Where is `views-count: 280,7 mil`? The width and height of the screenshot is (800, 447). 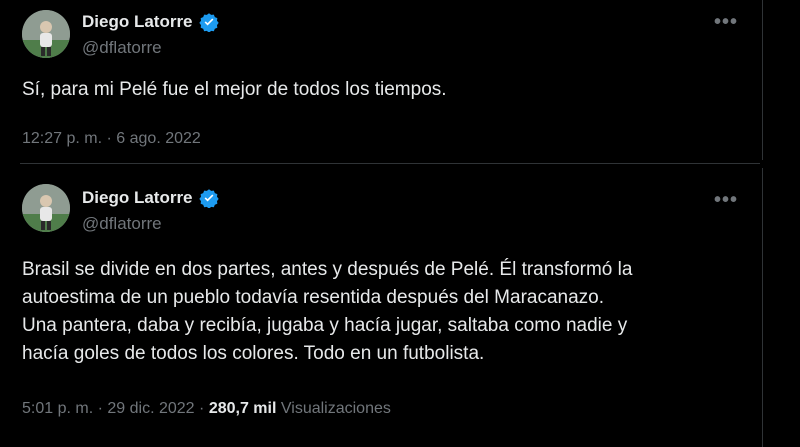 views-count: 280,7 mil is located at coordinates (243, 408).